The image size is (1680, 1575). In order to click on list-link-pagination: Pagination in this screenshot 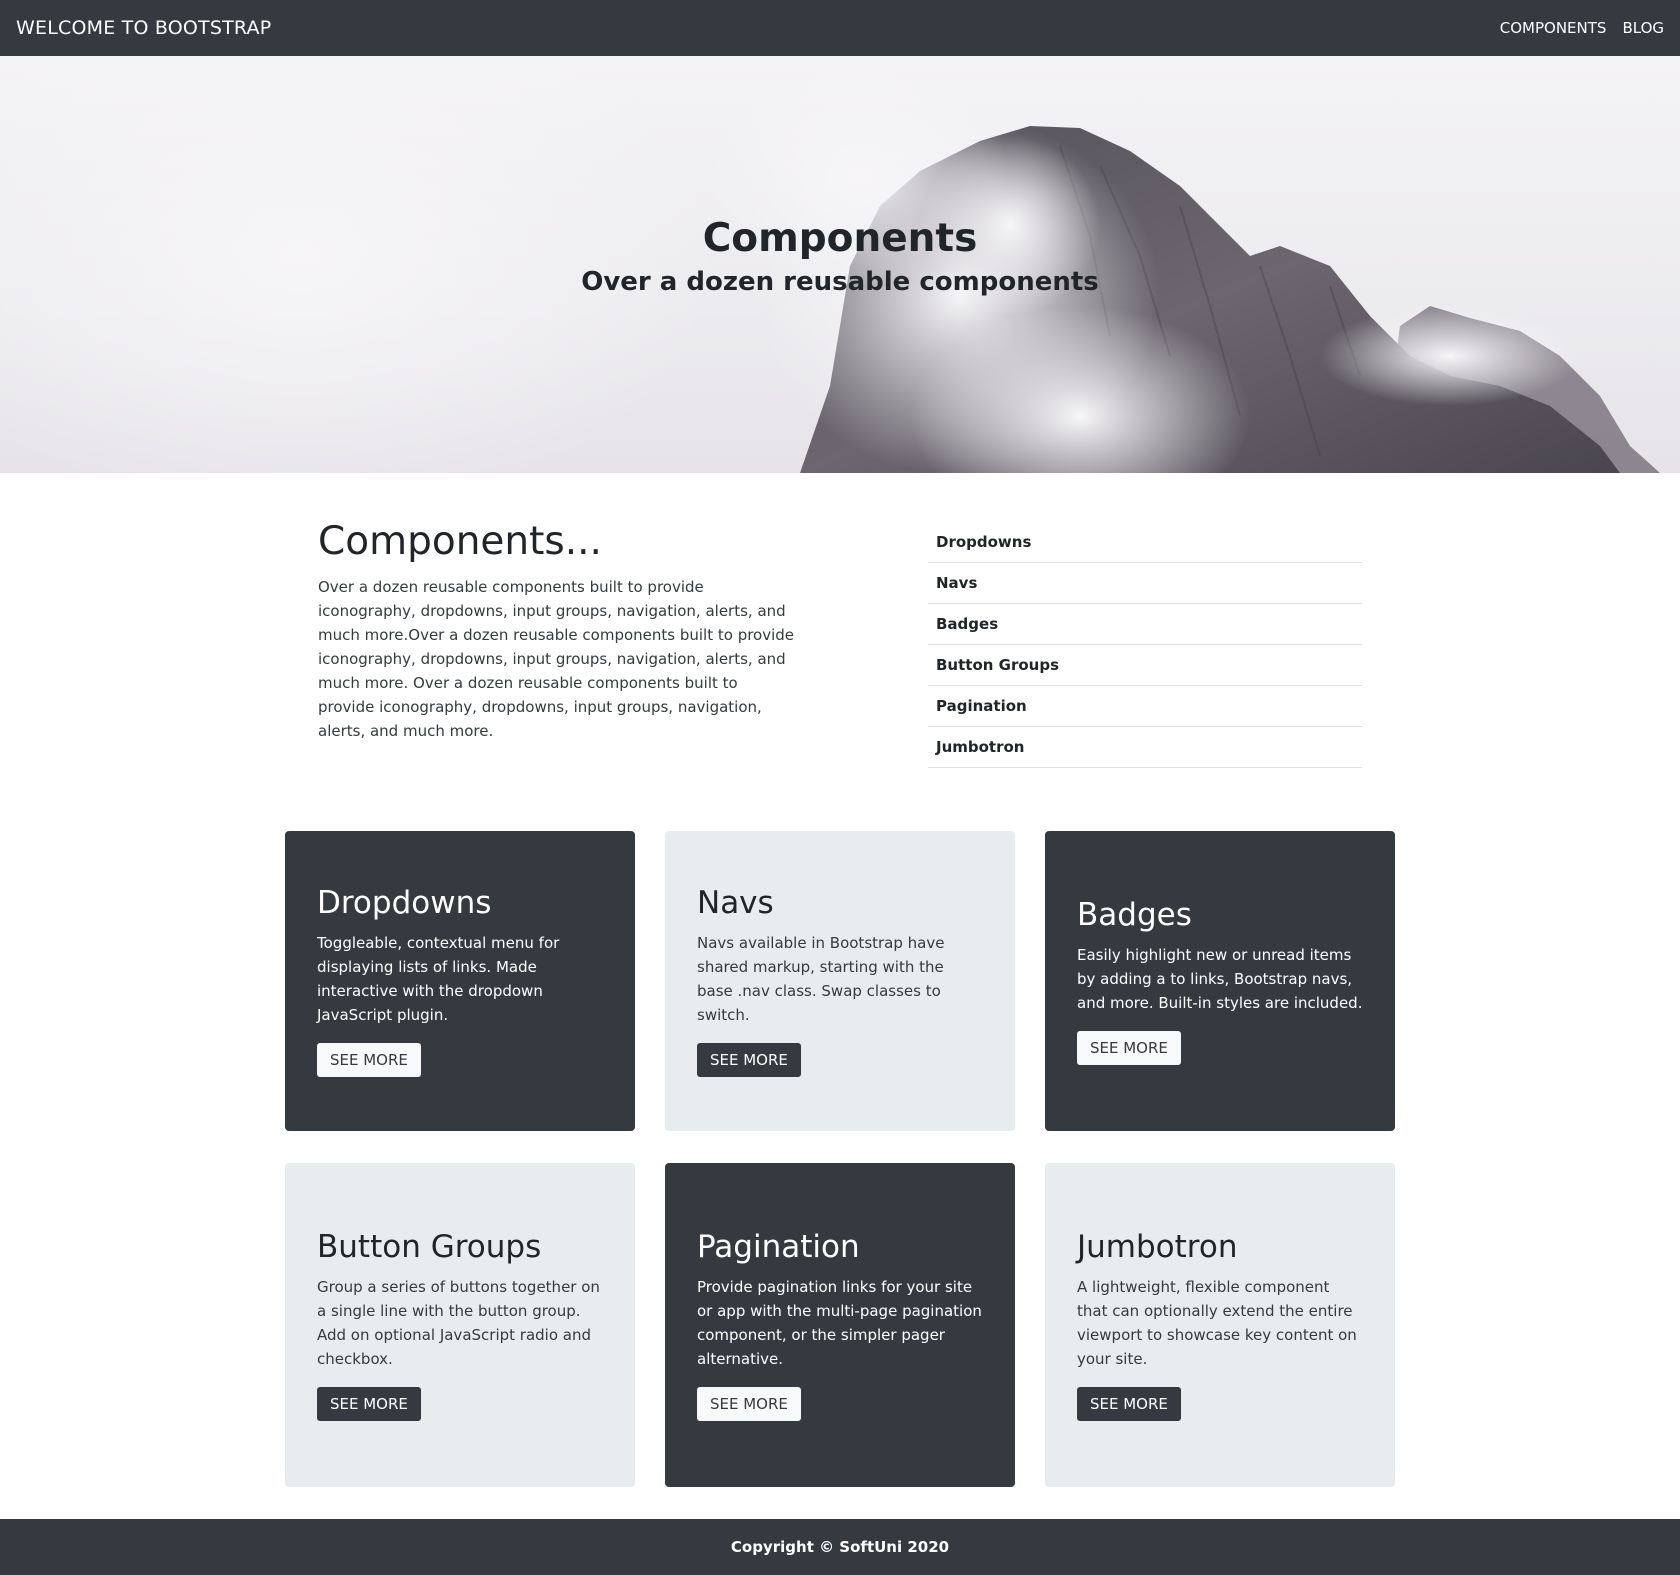, I will do `click(981, 706)`.